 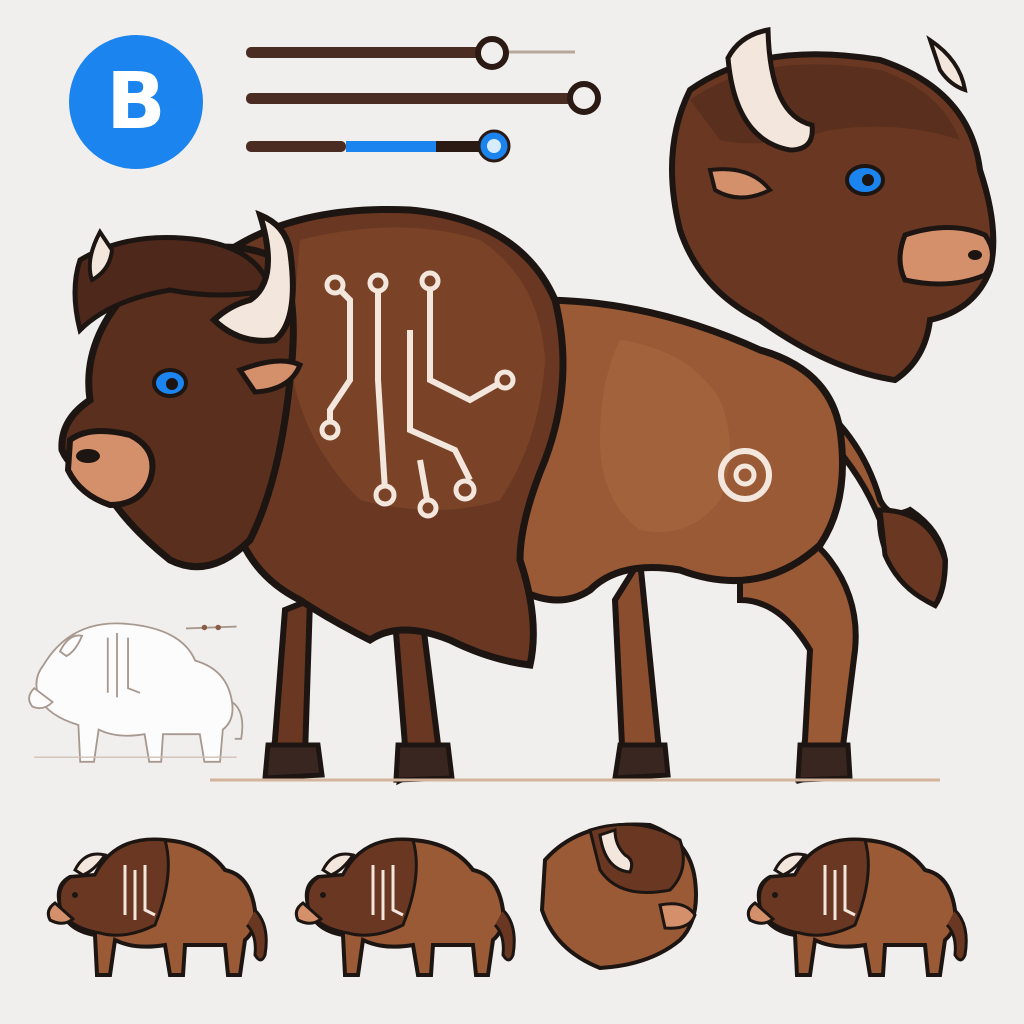 I want to click on slider-1-thumb, so click(x=492, y=53).